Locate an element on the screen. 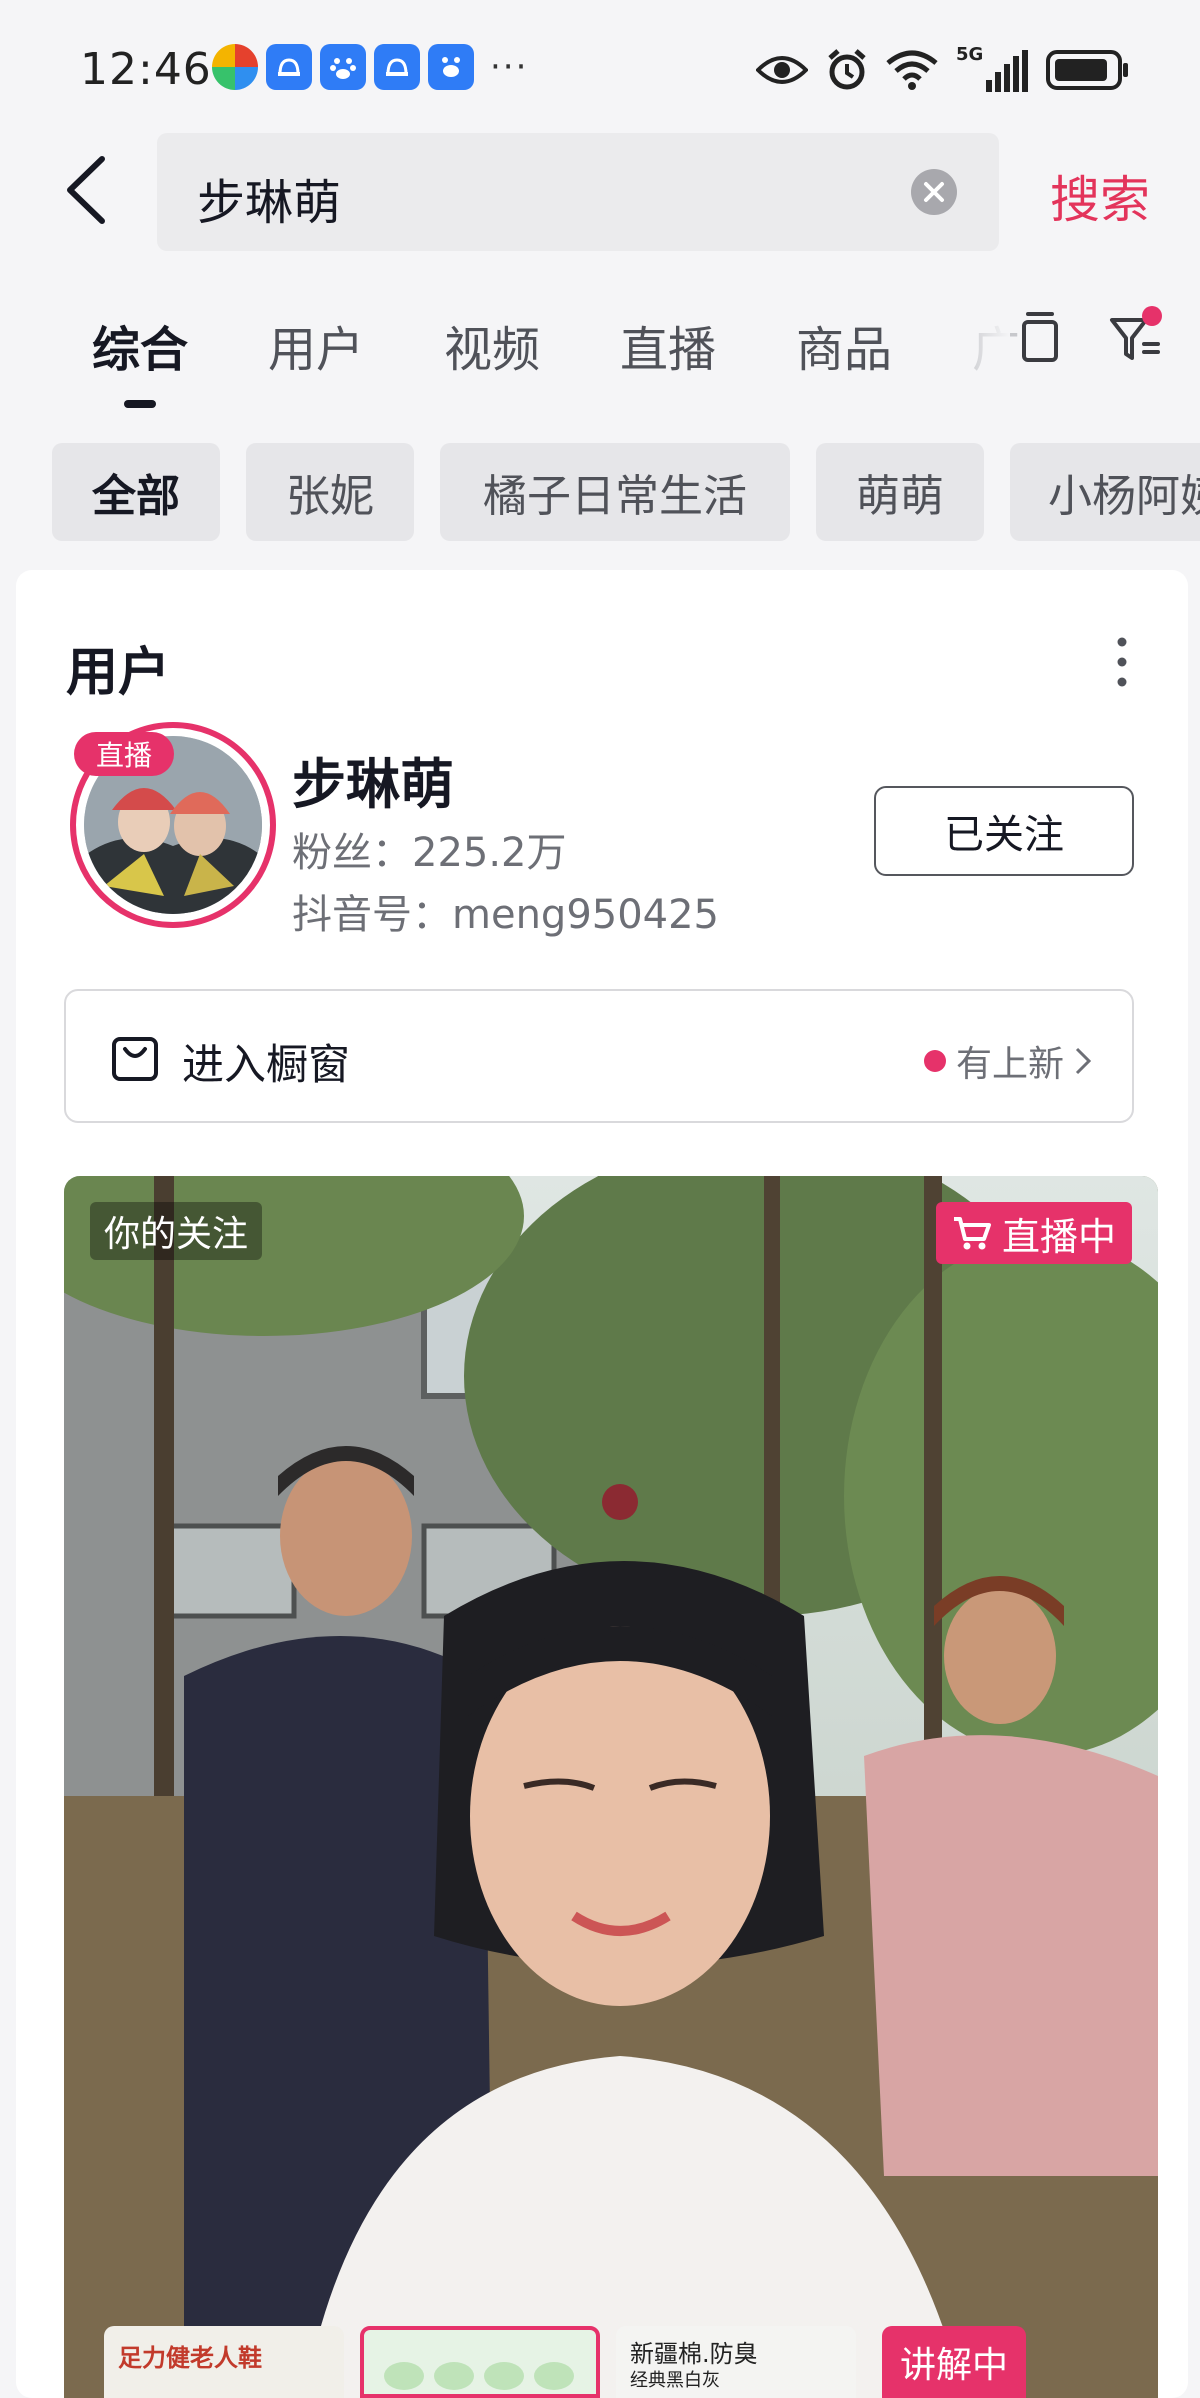  back-arrow-icon is located at coordinates (90, 190).